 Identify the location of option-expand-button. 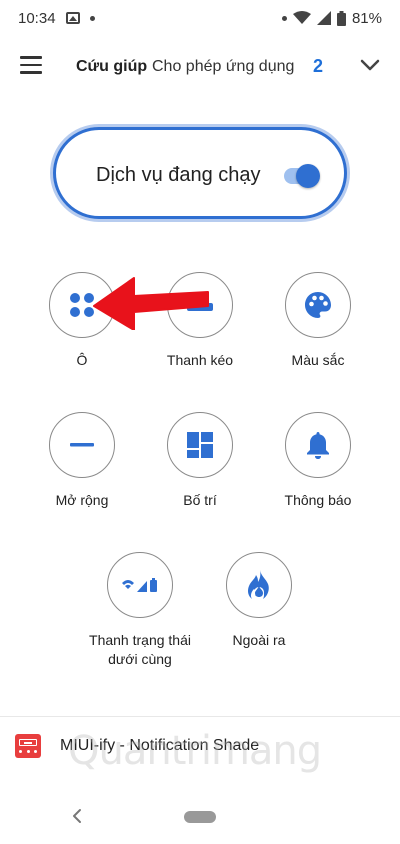
(82, 445).